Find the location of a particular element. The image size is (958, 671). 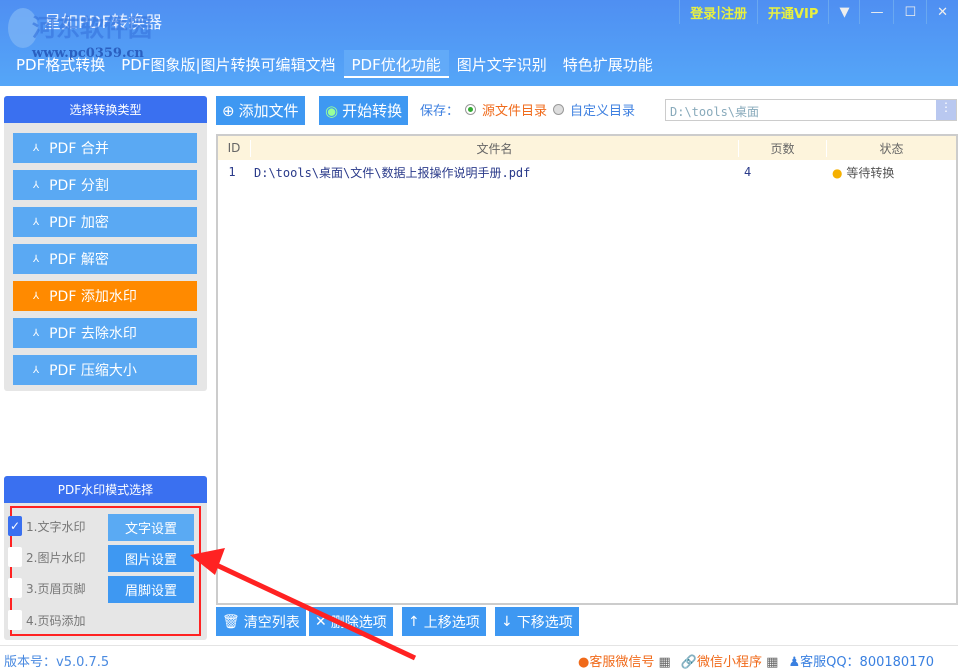

table-row: 1 D:\tools\桌面\文件\数据上报操作说明手册.pdf 4 ● 等待转换 is located at coordinates (587, 172).